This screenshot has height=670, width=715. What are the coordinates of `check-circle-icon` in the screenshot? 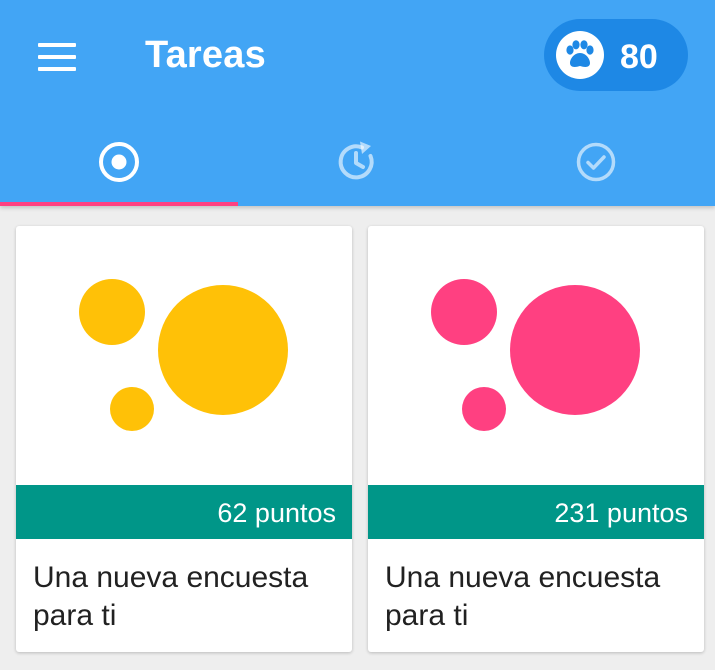 It's located at (596, 162).